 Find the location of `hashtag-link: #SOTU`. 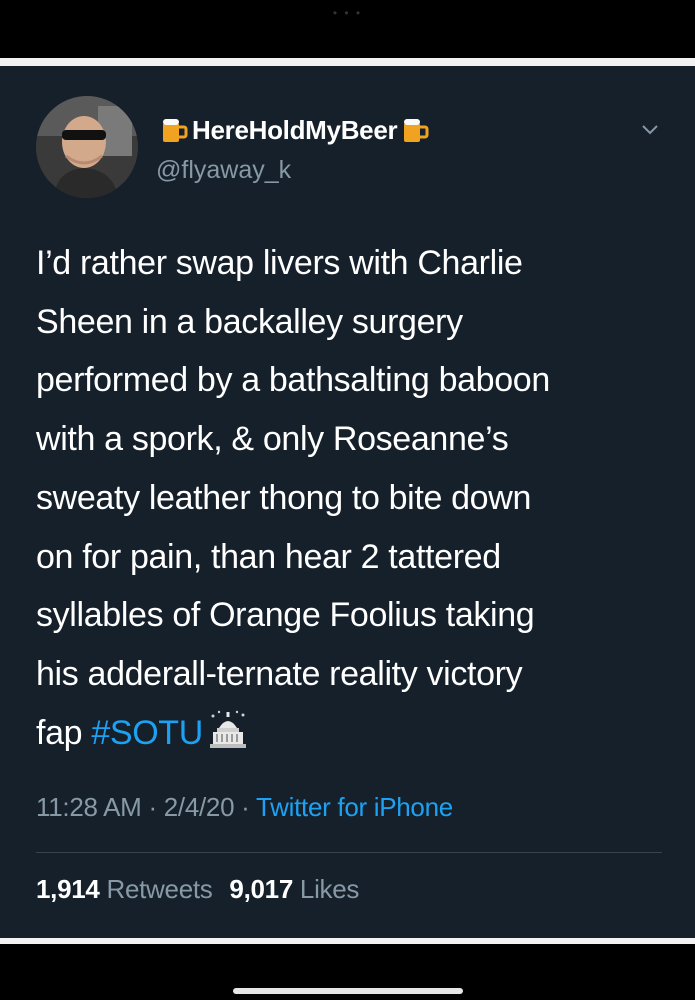

hashtag-link: #SOTU is located at coordinates (147, 733).